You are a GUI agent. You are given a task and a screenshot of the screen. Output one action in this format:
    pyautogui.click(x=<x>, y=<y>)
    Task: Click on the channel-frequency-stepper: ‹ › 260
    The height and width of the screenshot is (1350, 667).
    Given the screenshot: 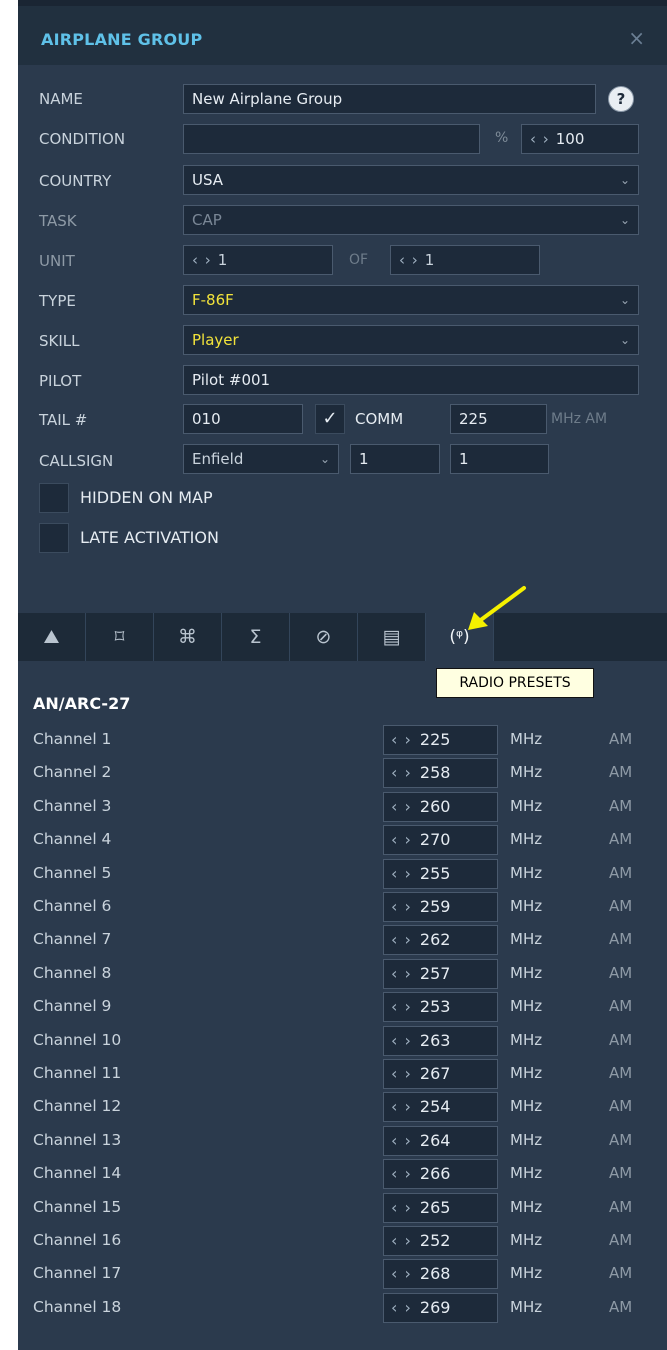 What is the action you would take?
    pyautogui.click(x=440, y=806)
    